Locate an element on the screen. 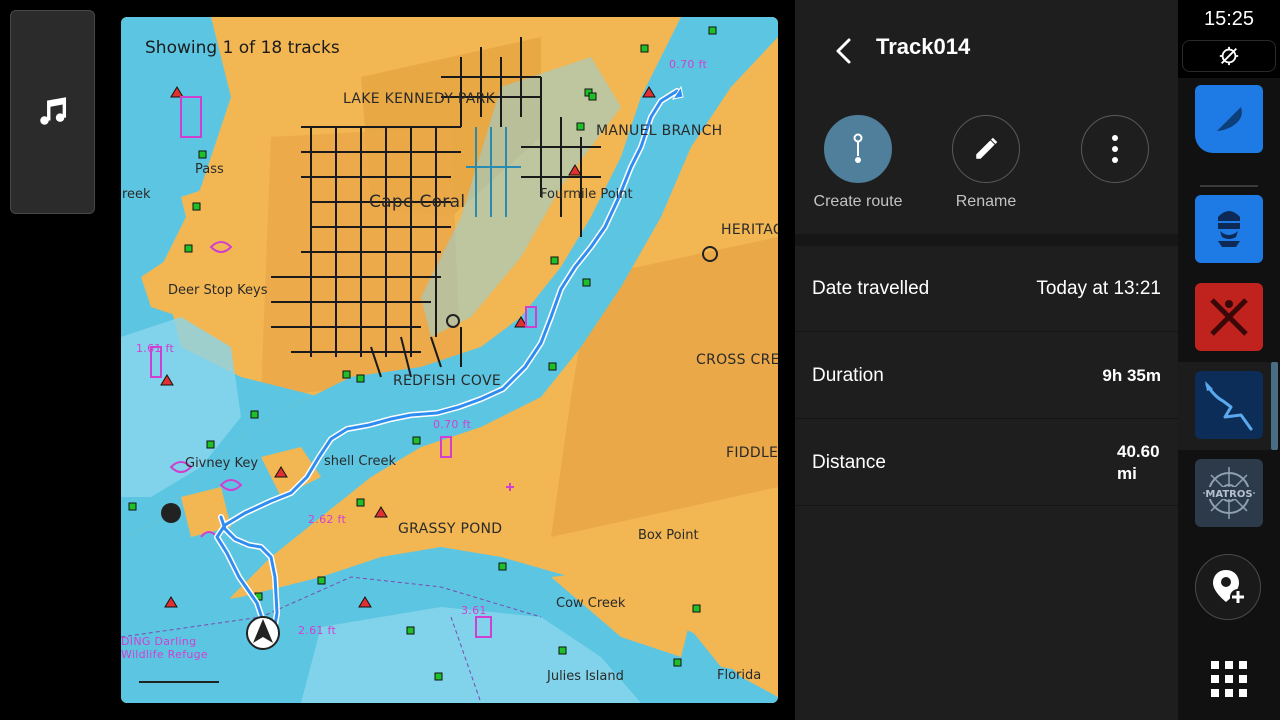  track-count-label: Showing 1 of 18 tracks is located at coordinates (242, 48).